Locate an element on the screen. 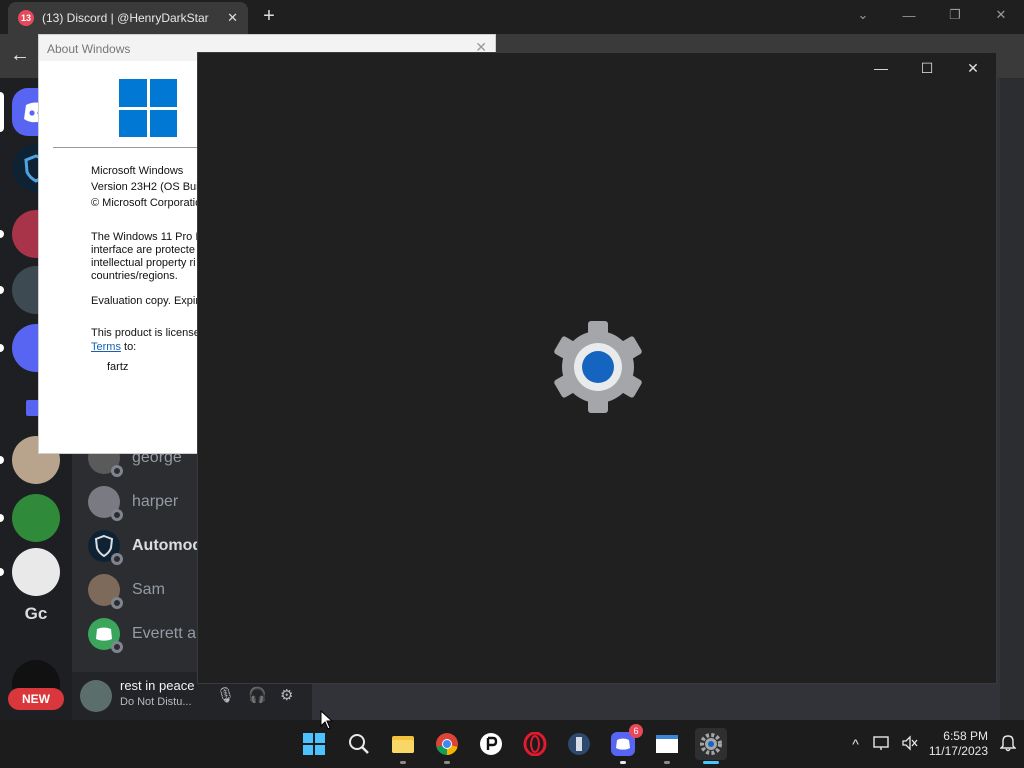 The width and height of the screenshot is (1024, 768). active-indicator is located at coordinates (711, 762).